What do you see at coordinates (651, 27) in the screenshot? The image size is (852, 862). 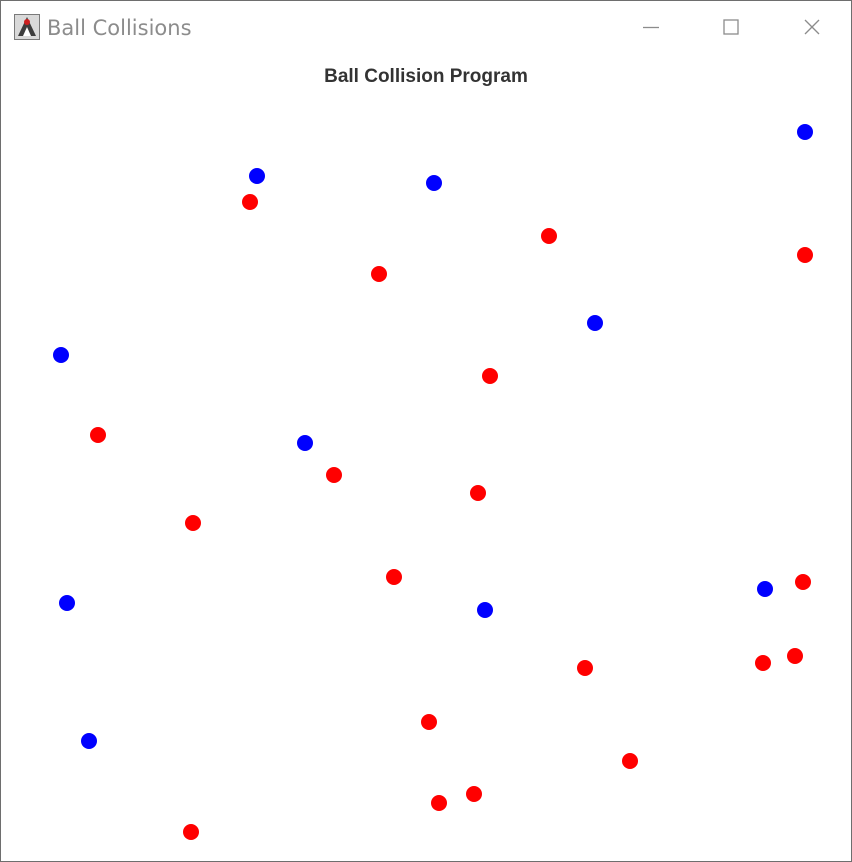 I see `minimize-icon` at bounding box center [651, 27].